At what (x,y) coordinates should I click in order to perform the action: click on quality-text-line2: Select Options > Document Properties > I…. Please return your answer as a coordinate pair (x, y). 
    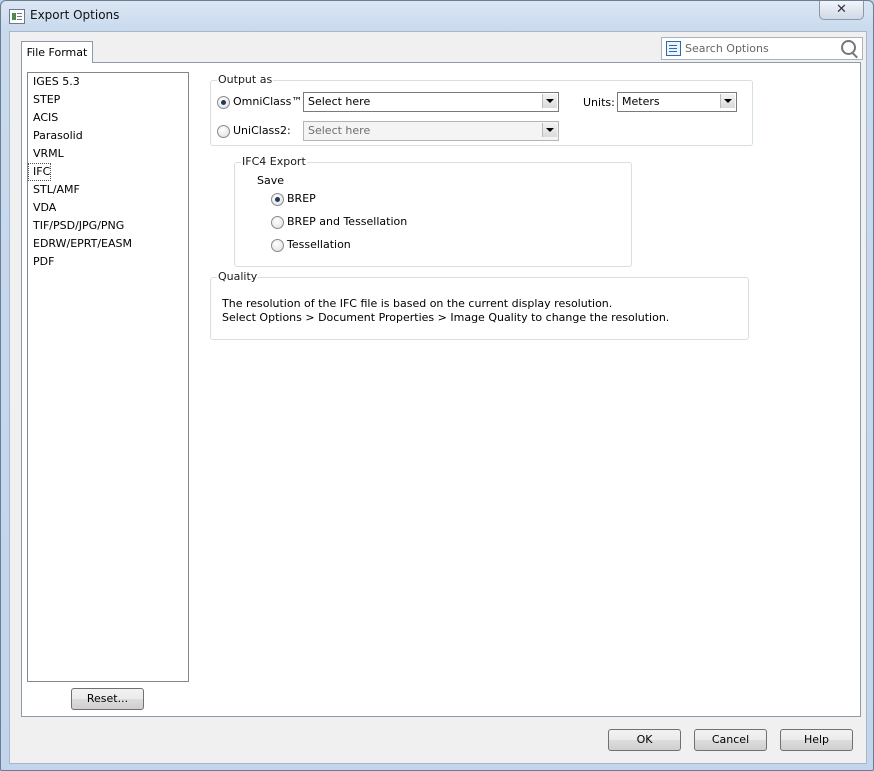
    Looking at the image, I should click on (446, 317).